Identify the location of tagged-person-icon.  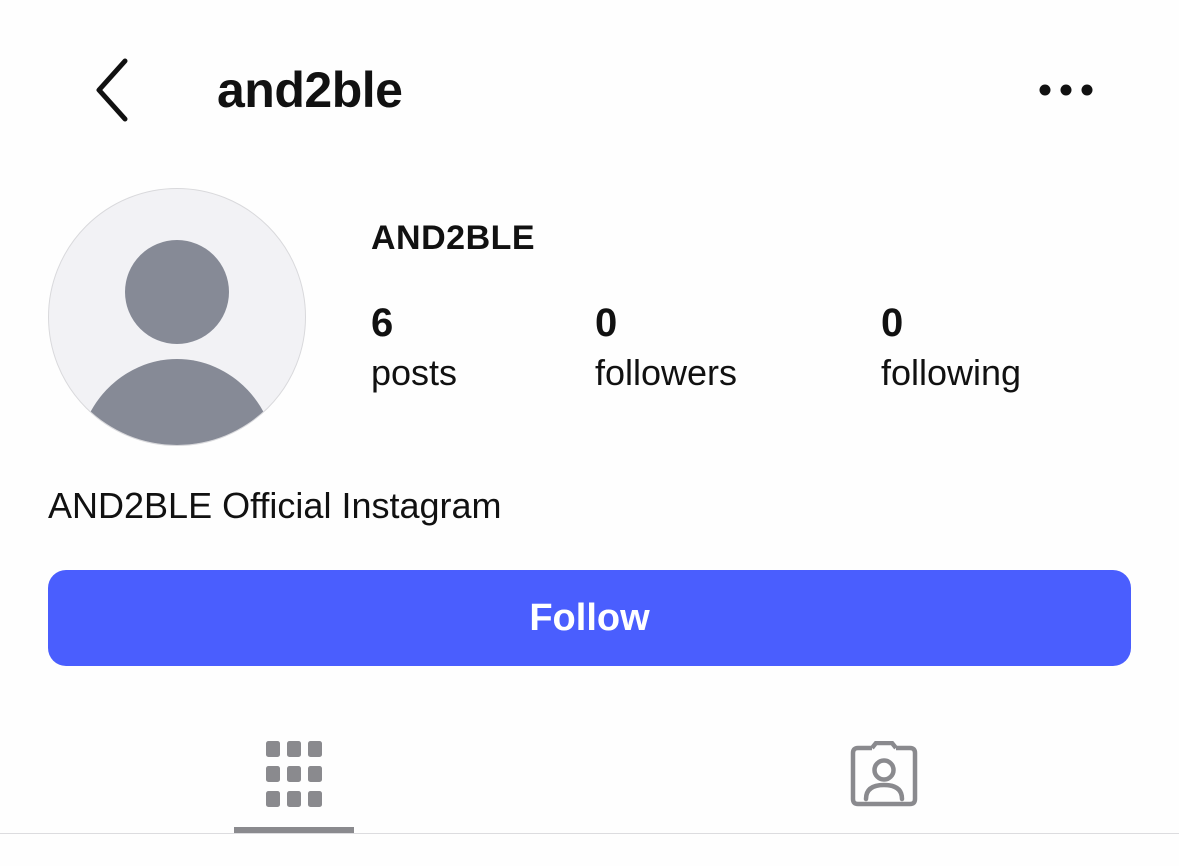
(884, 774).